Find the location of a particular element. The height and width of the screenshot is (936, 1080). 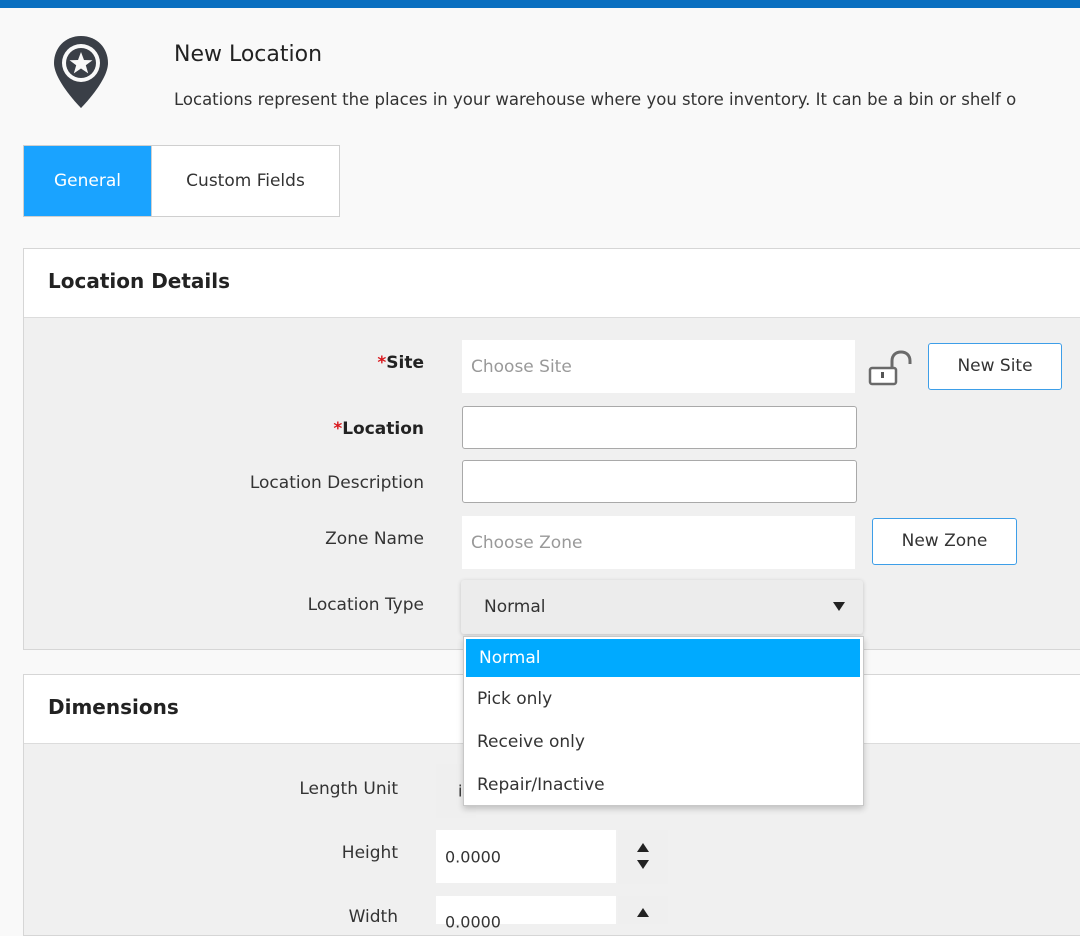

new-site-button: New Site is located at coordinates (995, 366).